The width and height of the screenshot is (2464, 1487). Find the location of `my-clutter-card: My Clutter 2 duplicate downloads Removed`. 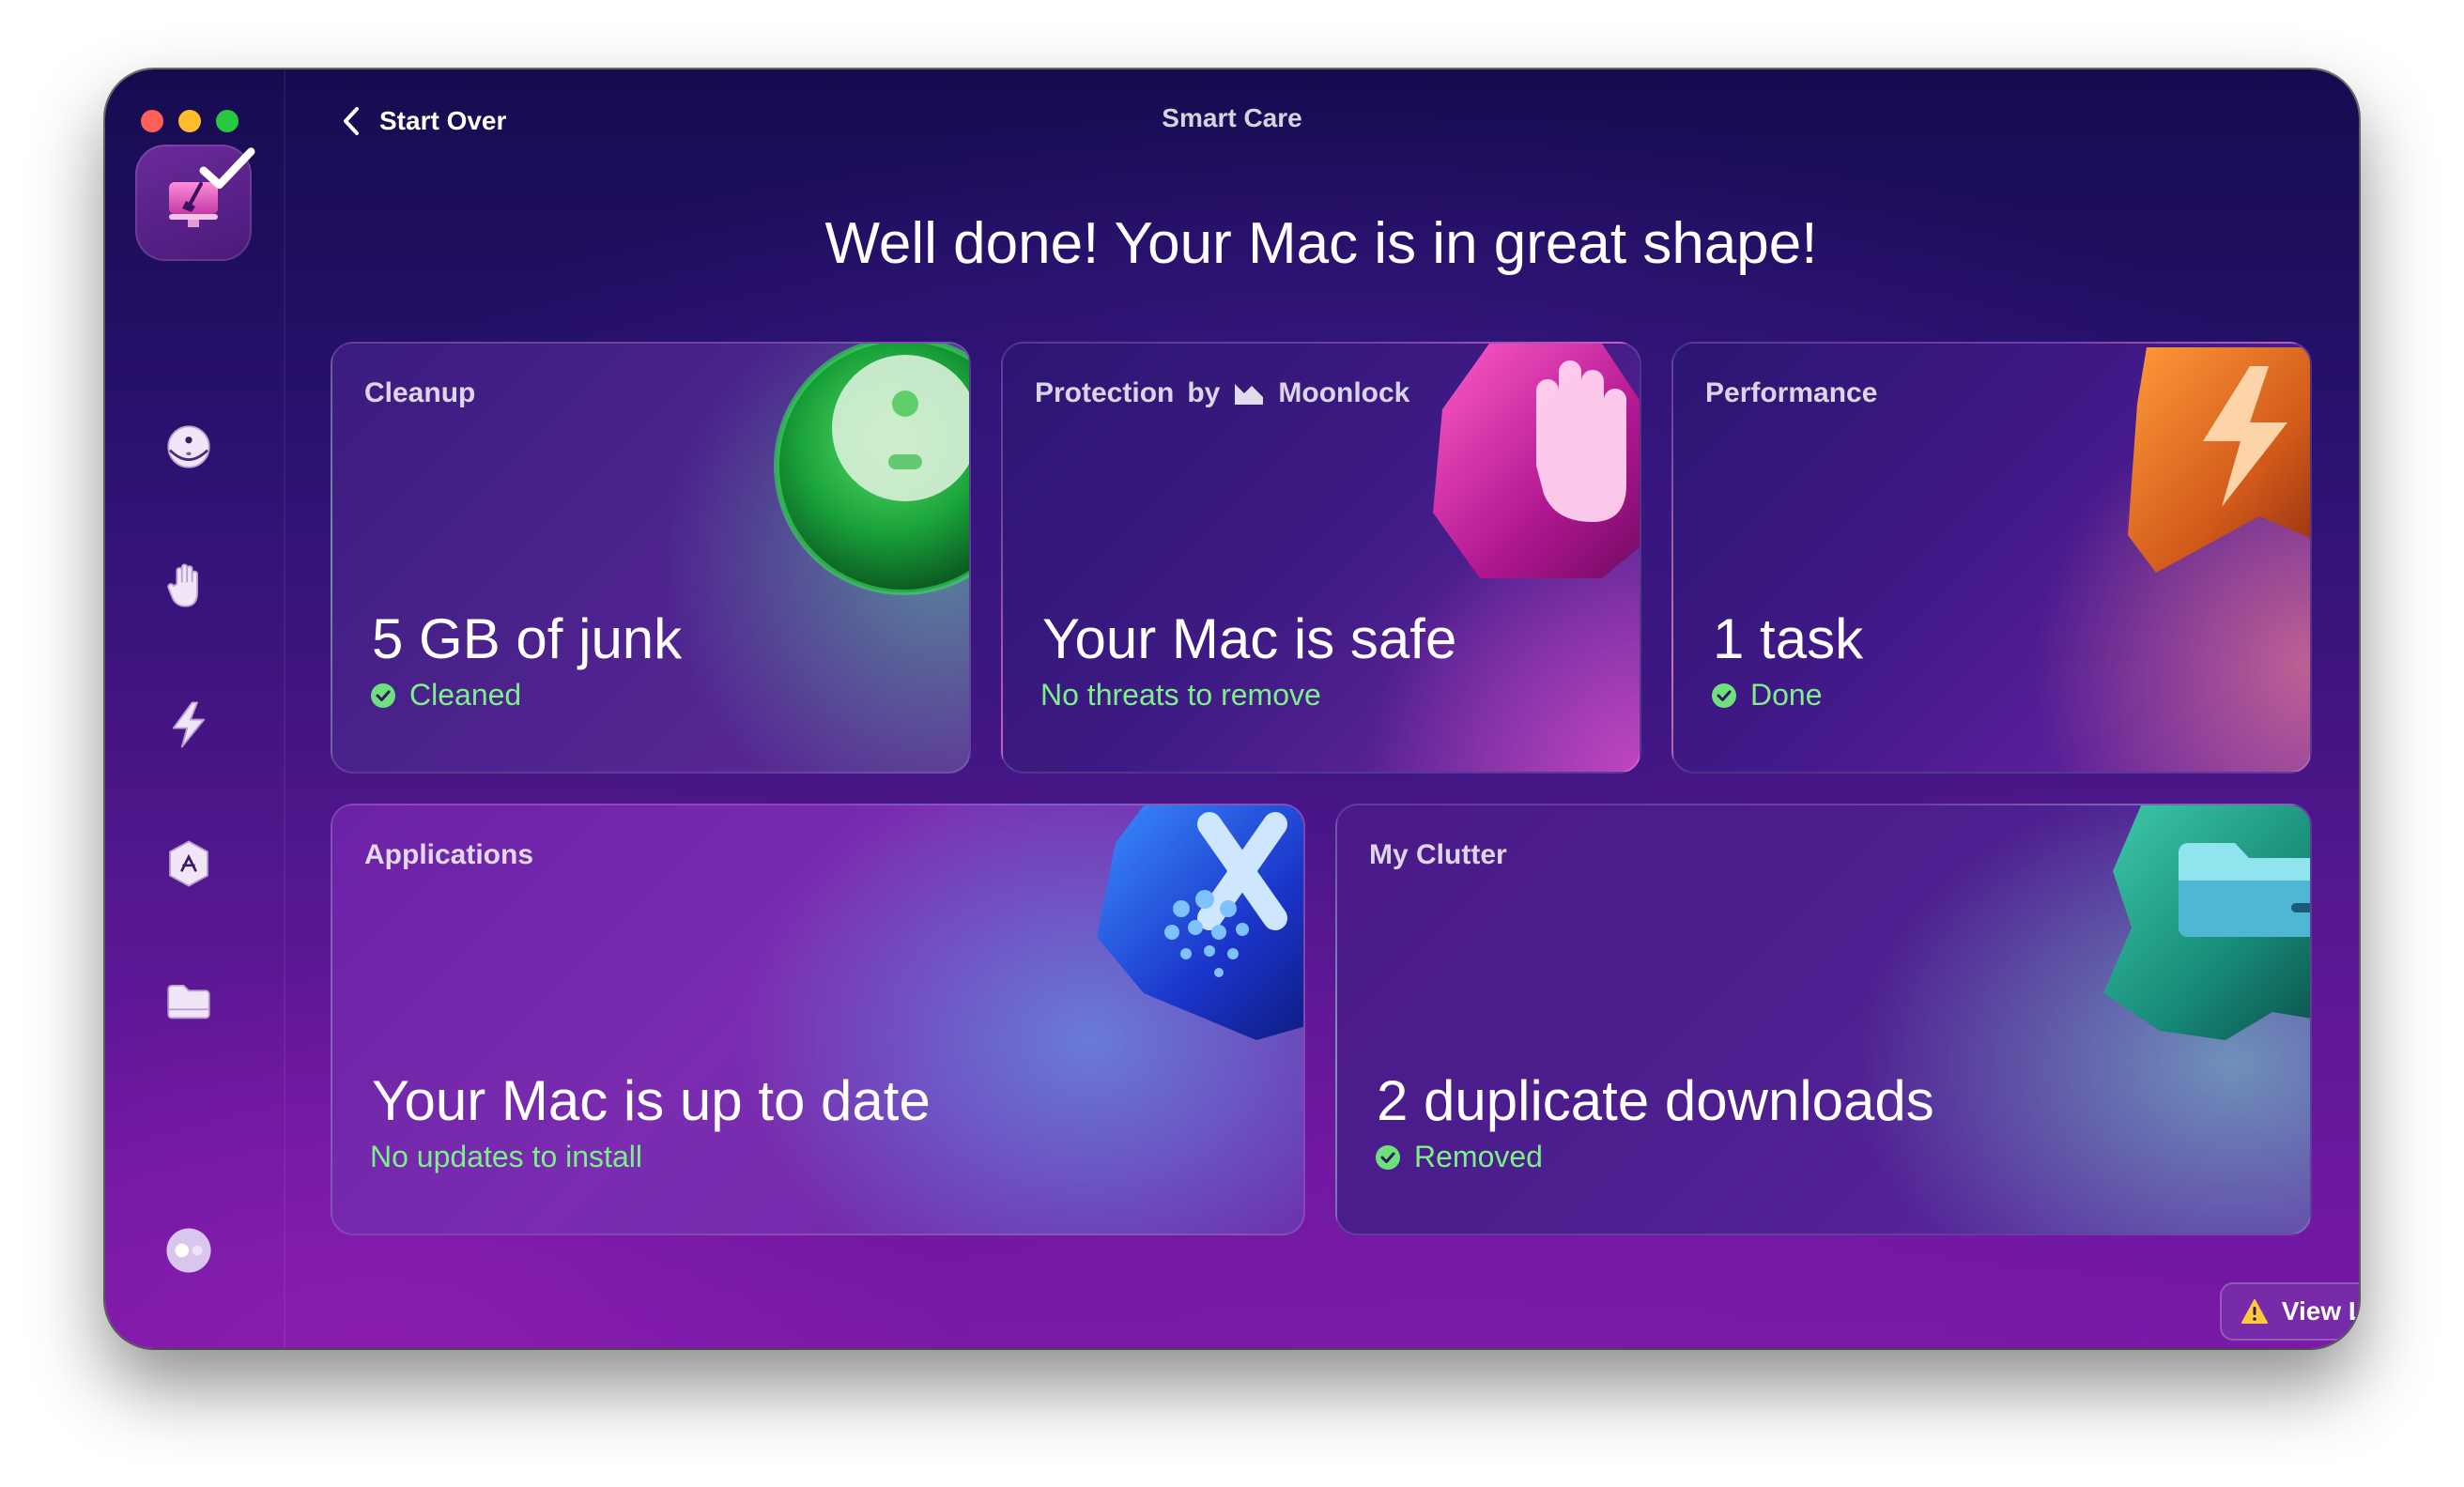

my-clutter-card: My Clutter 2 duplicate downloads Removed is located at coordinates (1823, 1020).